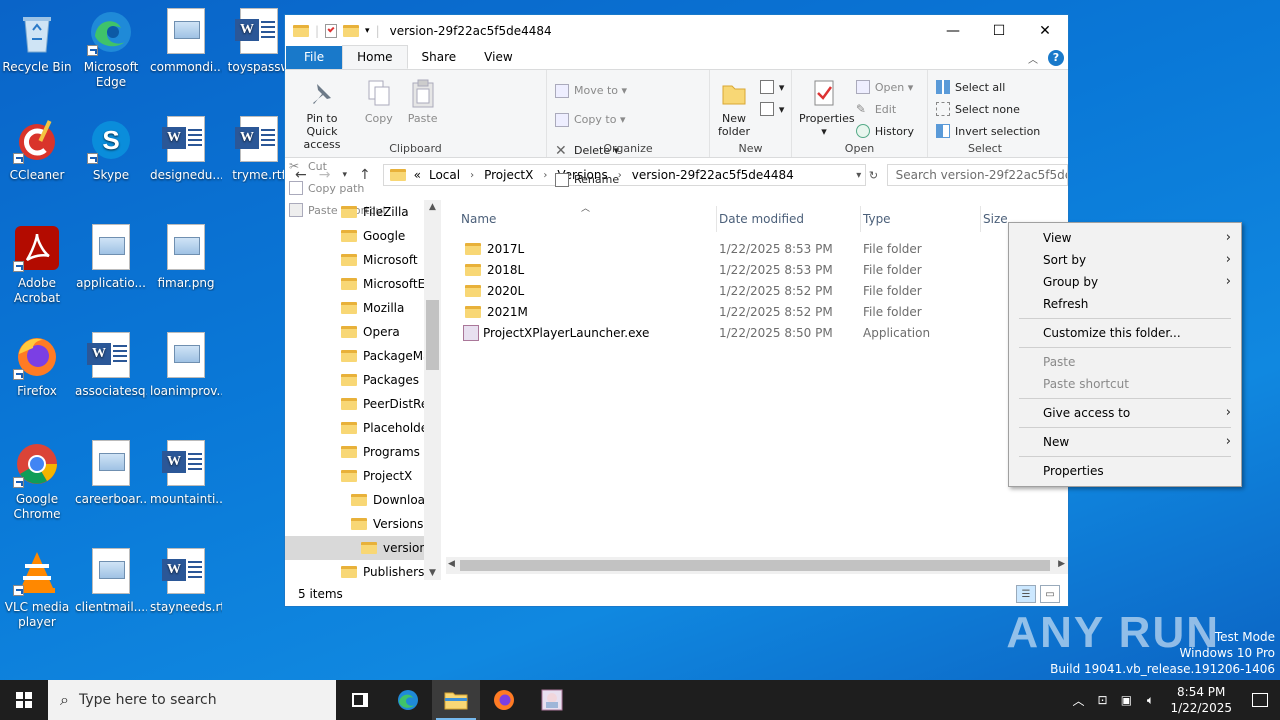 Image resolution: width=1280 pixels, height=720 pixels. I want to click on context-menu-item: Refresh, so click(1125, 304).